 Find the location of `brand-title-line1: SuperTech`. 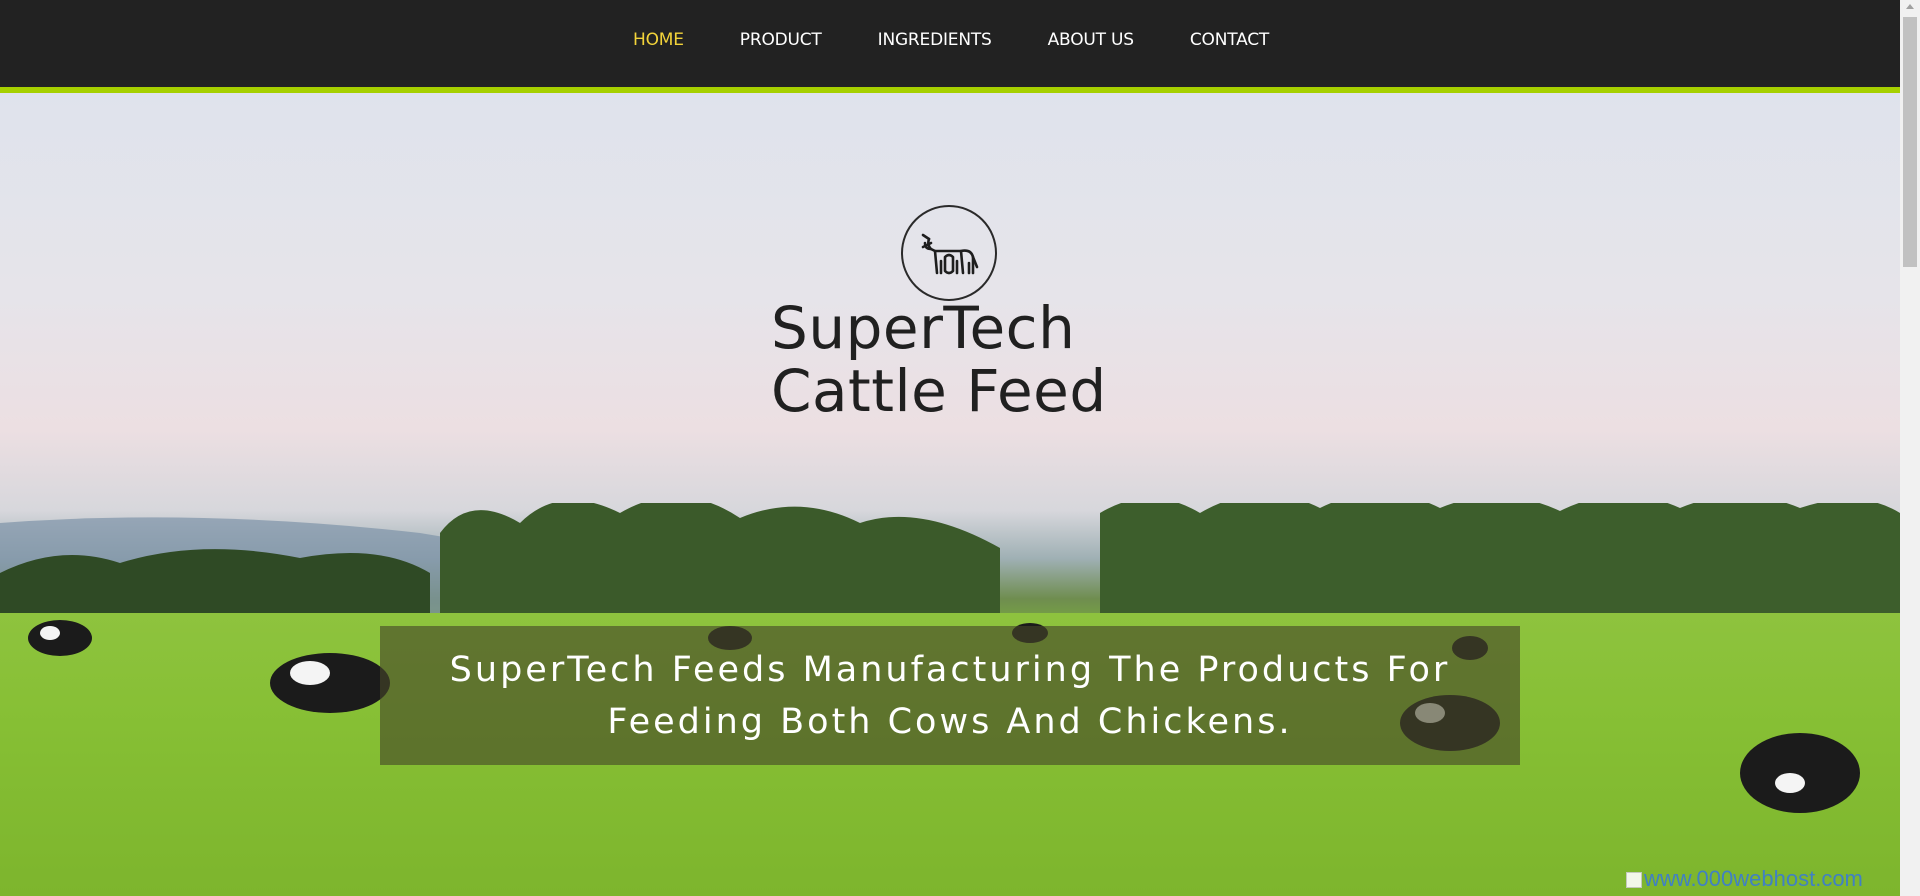

brand-title-line1: SuperTech is located at coordinates (923, 328).